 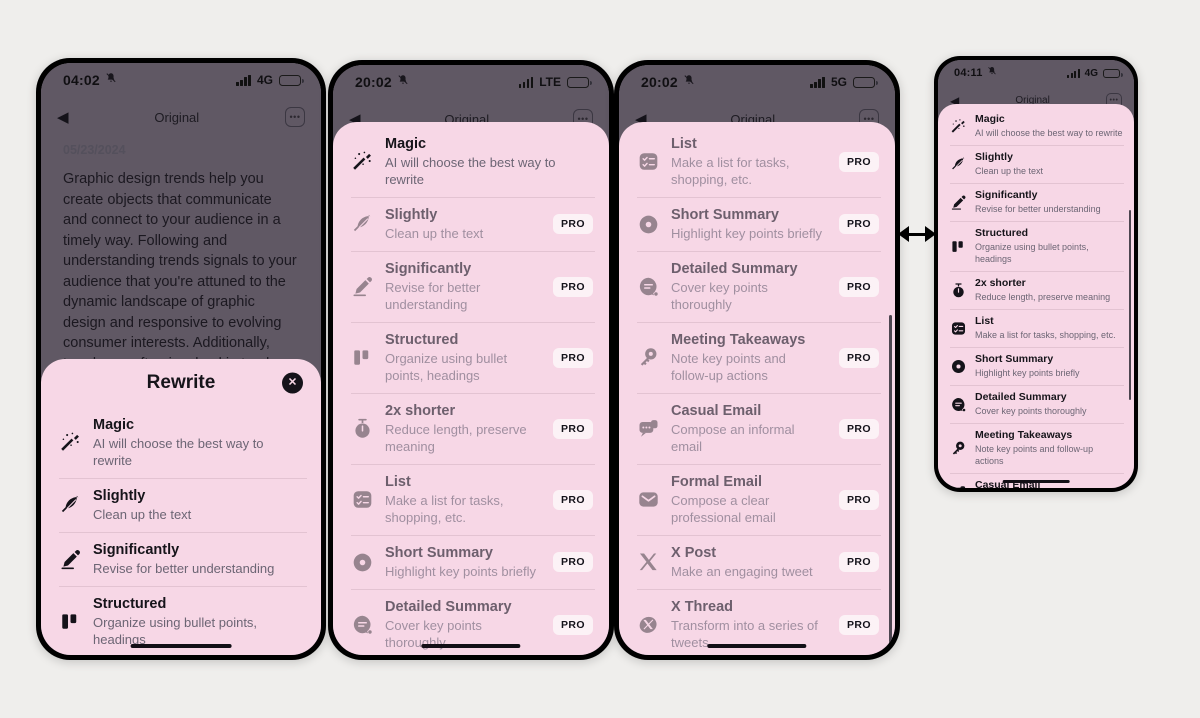 I want to click on rewrite-option-subtitle: Make an engaging tweet, so click(x=742, y=571).